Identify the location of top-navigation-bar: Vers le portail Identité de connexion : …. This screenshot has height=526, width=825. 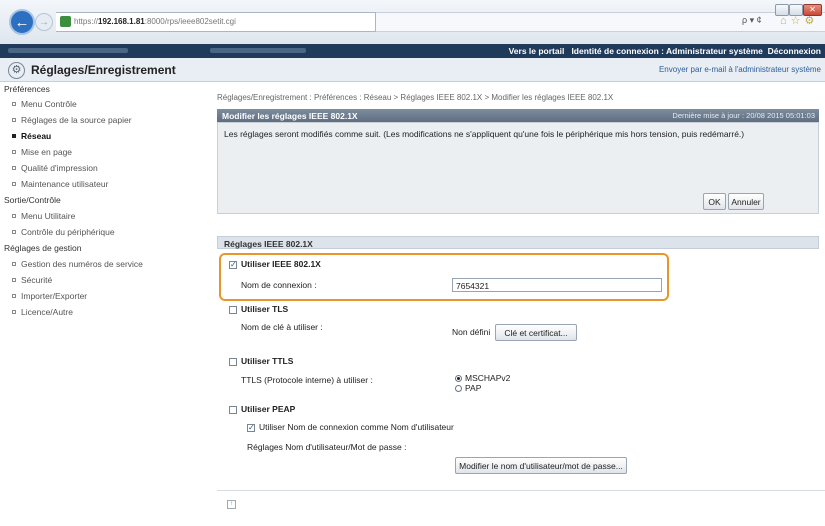
(412, 51).